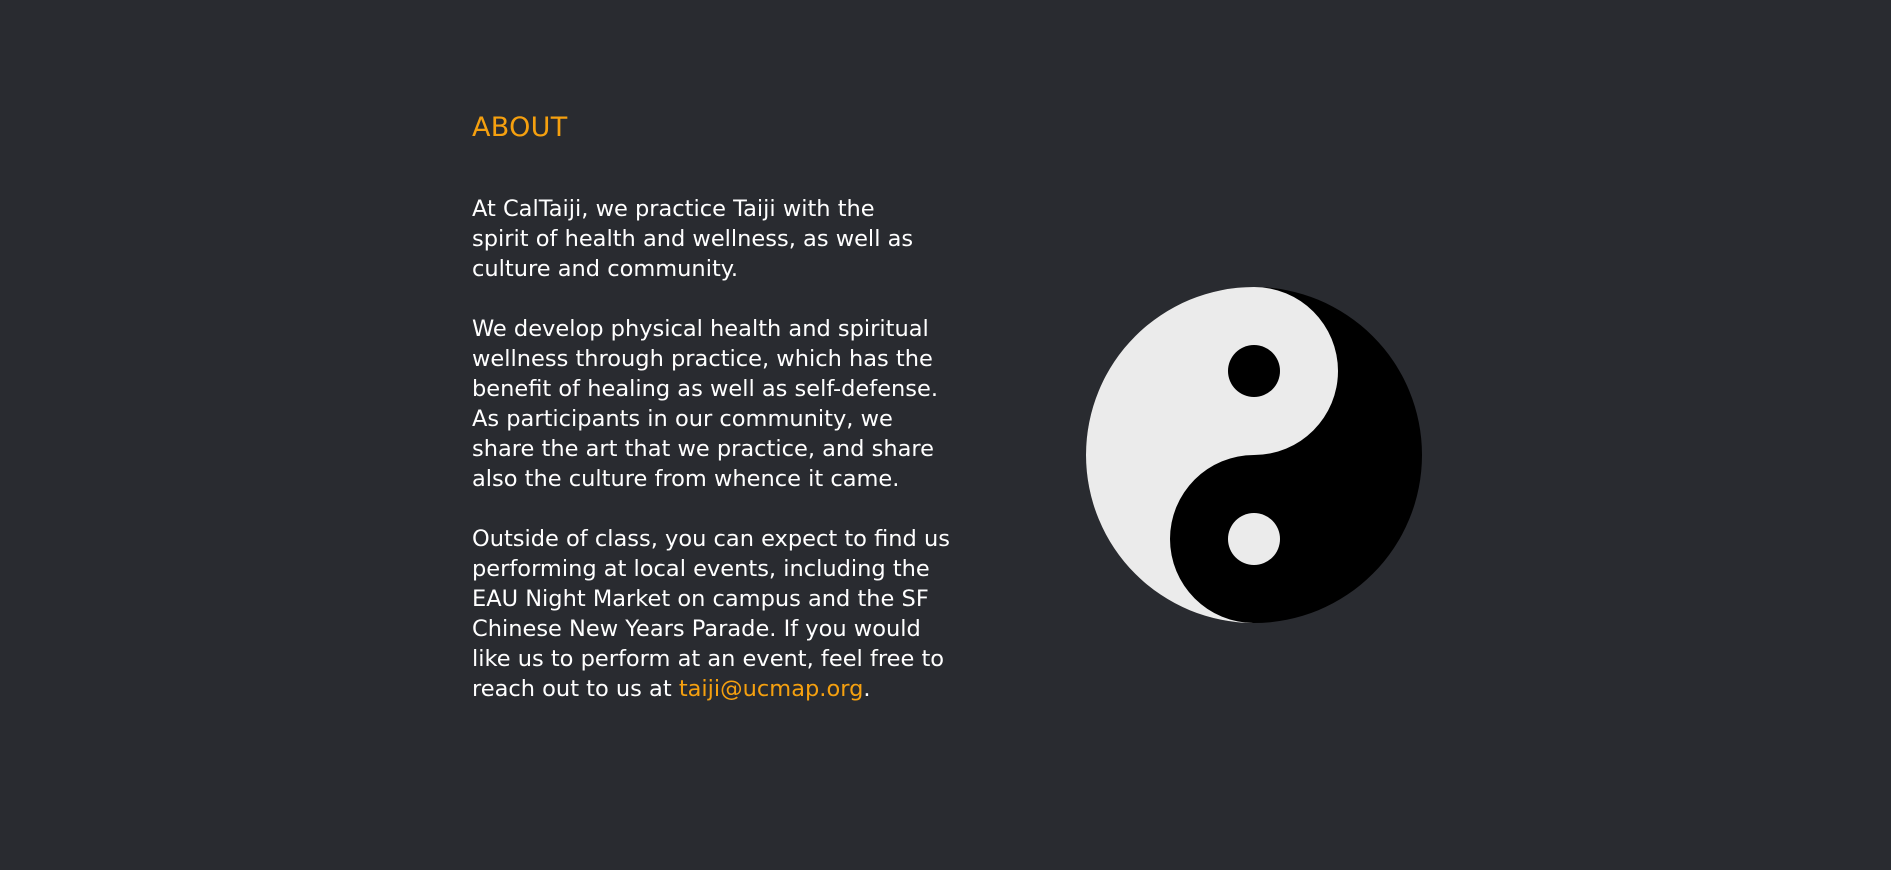  What do you see at coordinates (520, 127) in the screenshot?
I see `about-heading: ABOUT` at bounding box center [520, 127].